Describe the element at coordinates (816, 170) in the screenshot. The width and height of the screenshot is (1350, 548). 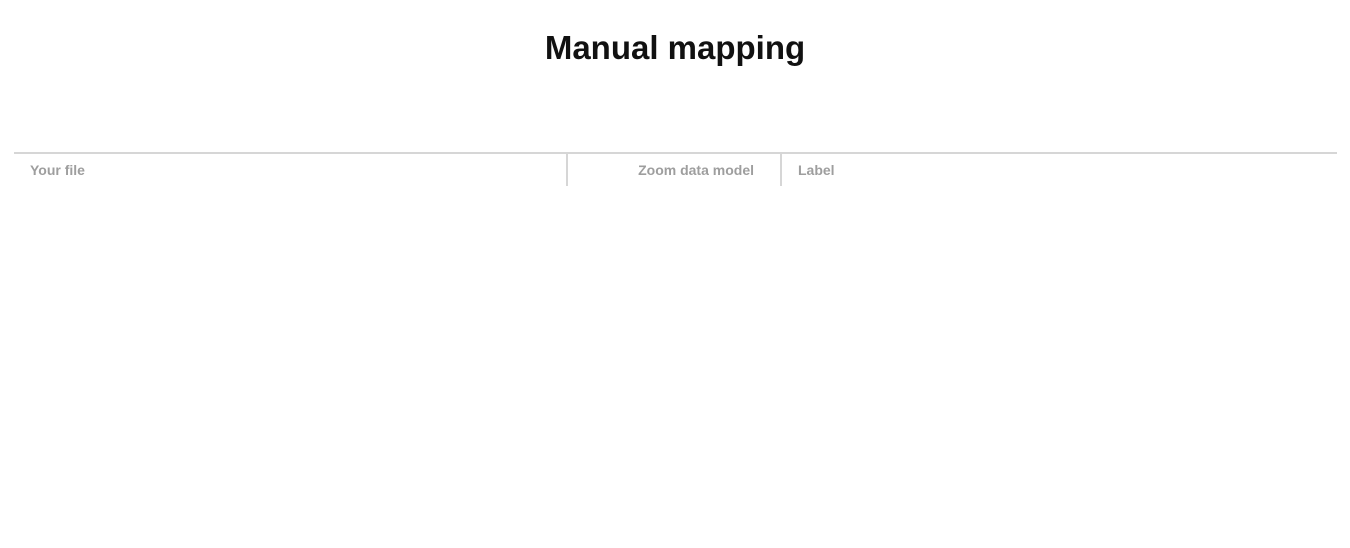
I see `column-header-label: Label` at that location.